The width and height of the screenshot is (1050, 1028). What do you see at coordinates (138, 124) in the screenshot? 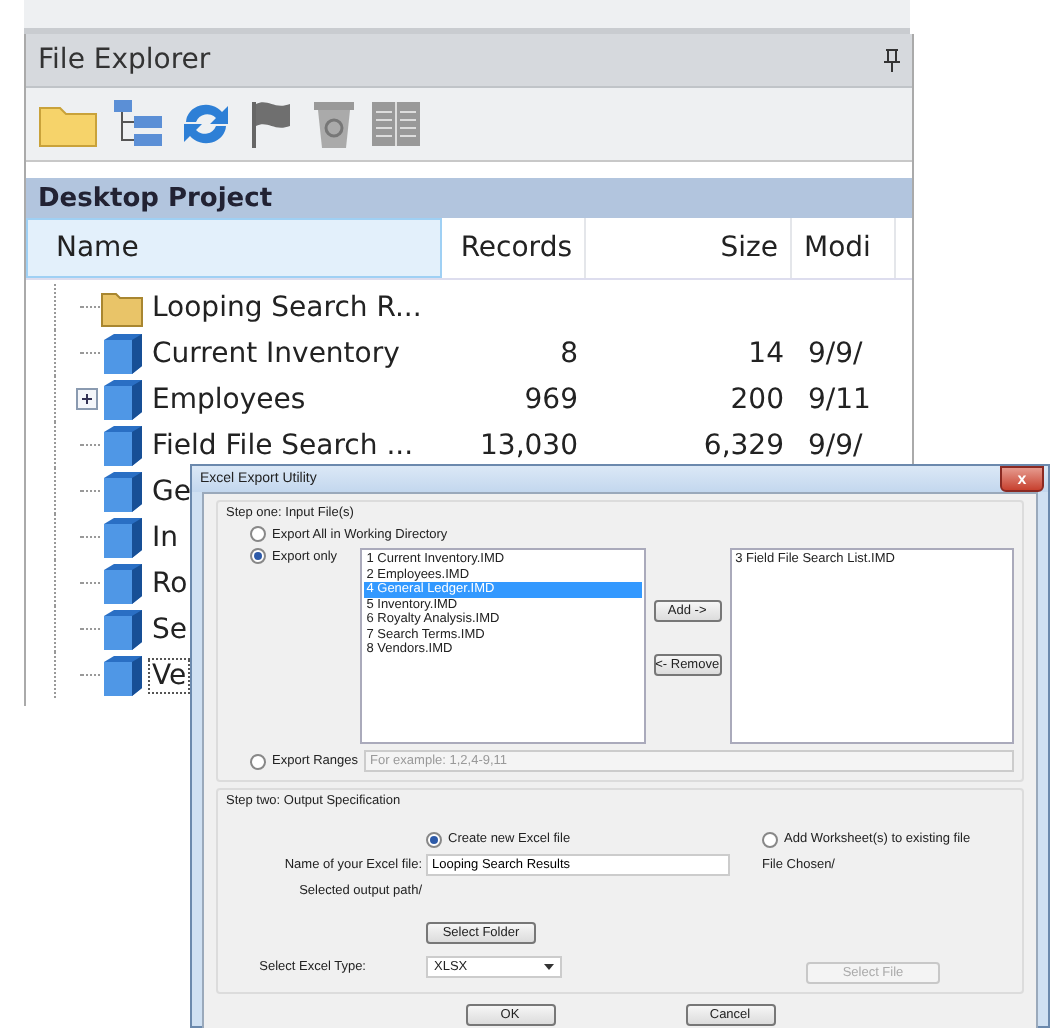
I see `tree-view-icon` at bounding box center [138, 124].